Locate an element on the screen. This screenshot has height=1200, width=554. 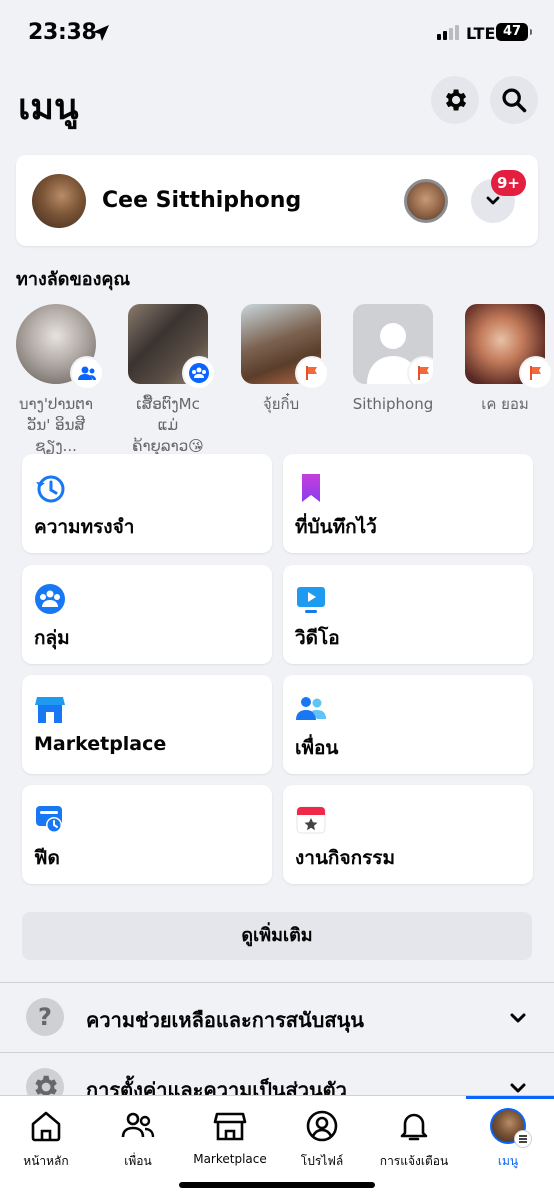
shortcut-item: จุ้ยกิ๋บ is located at coordinates (283, 359).